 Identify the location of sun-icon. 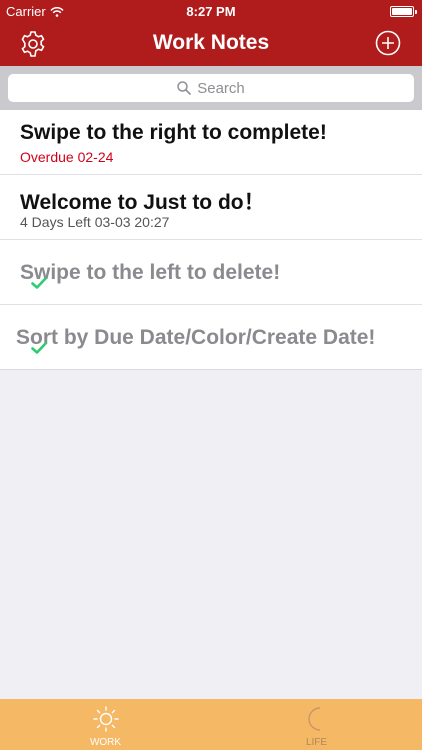
(105, 719).